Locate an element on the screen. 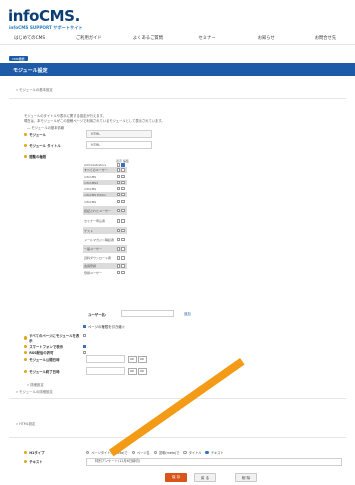  module-details-link: » モジュールの詳細設定 is located at coordinates (34, 391).